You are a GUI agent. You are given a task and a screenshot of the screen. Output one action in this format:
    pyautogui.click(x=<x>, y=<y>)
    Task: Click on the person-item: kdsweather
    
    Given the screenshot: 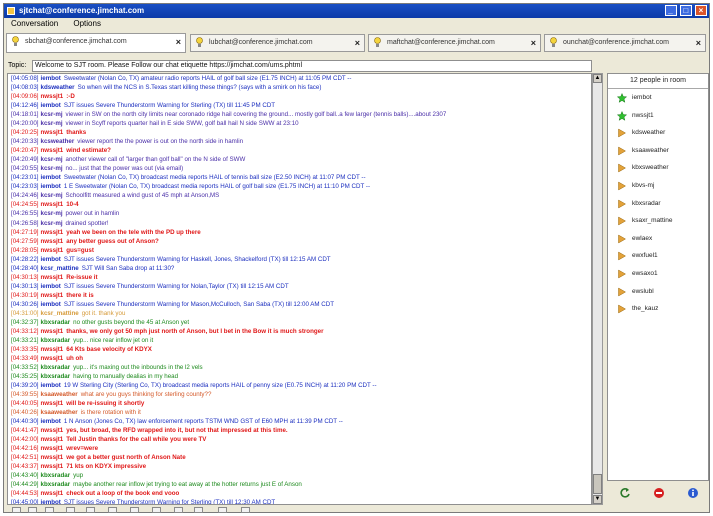 What is the action you would take?
    pyautogui.click(x=658, y=133)
    